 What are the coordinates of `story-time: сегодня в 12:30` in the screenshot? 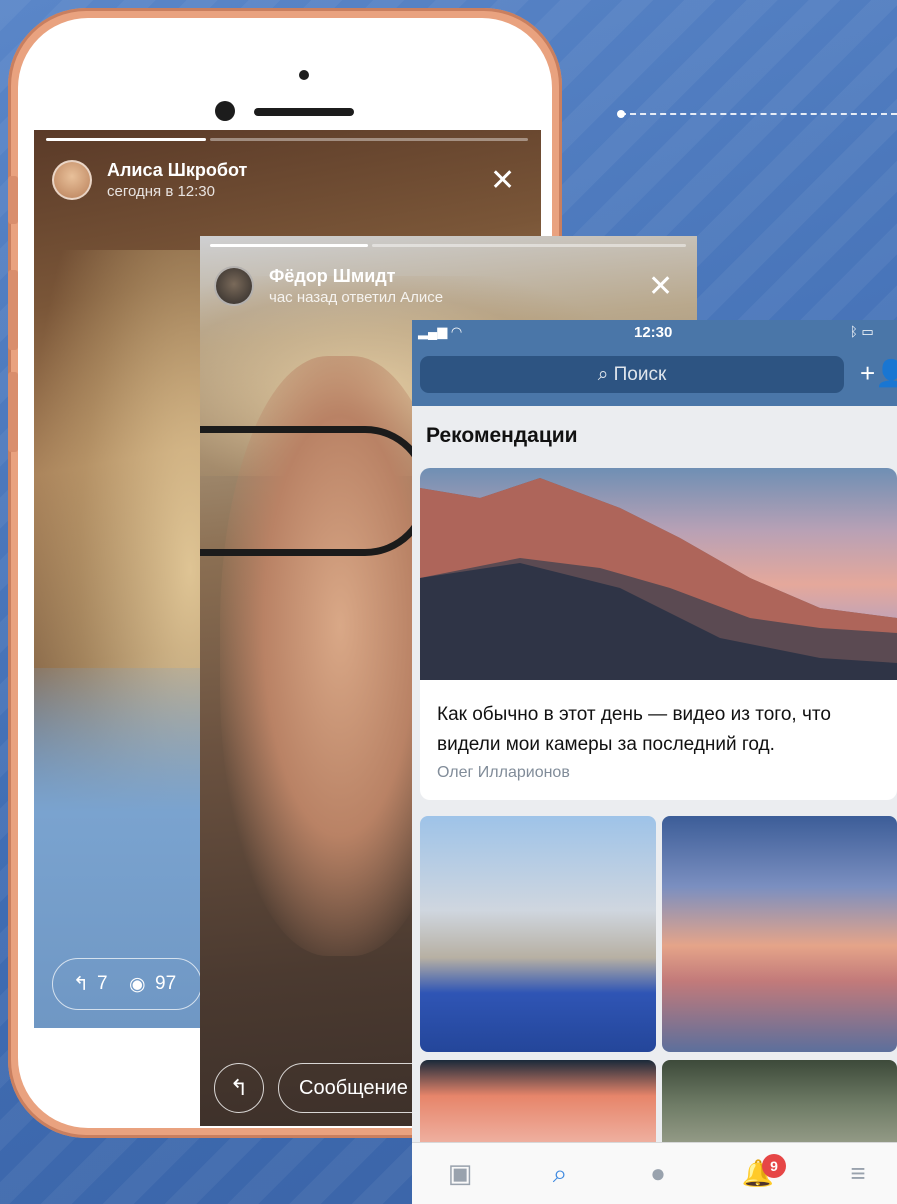 It's located at (161, 191).